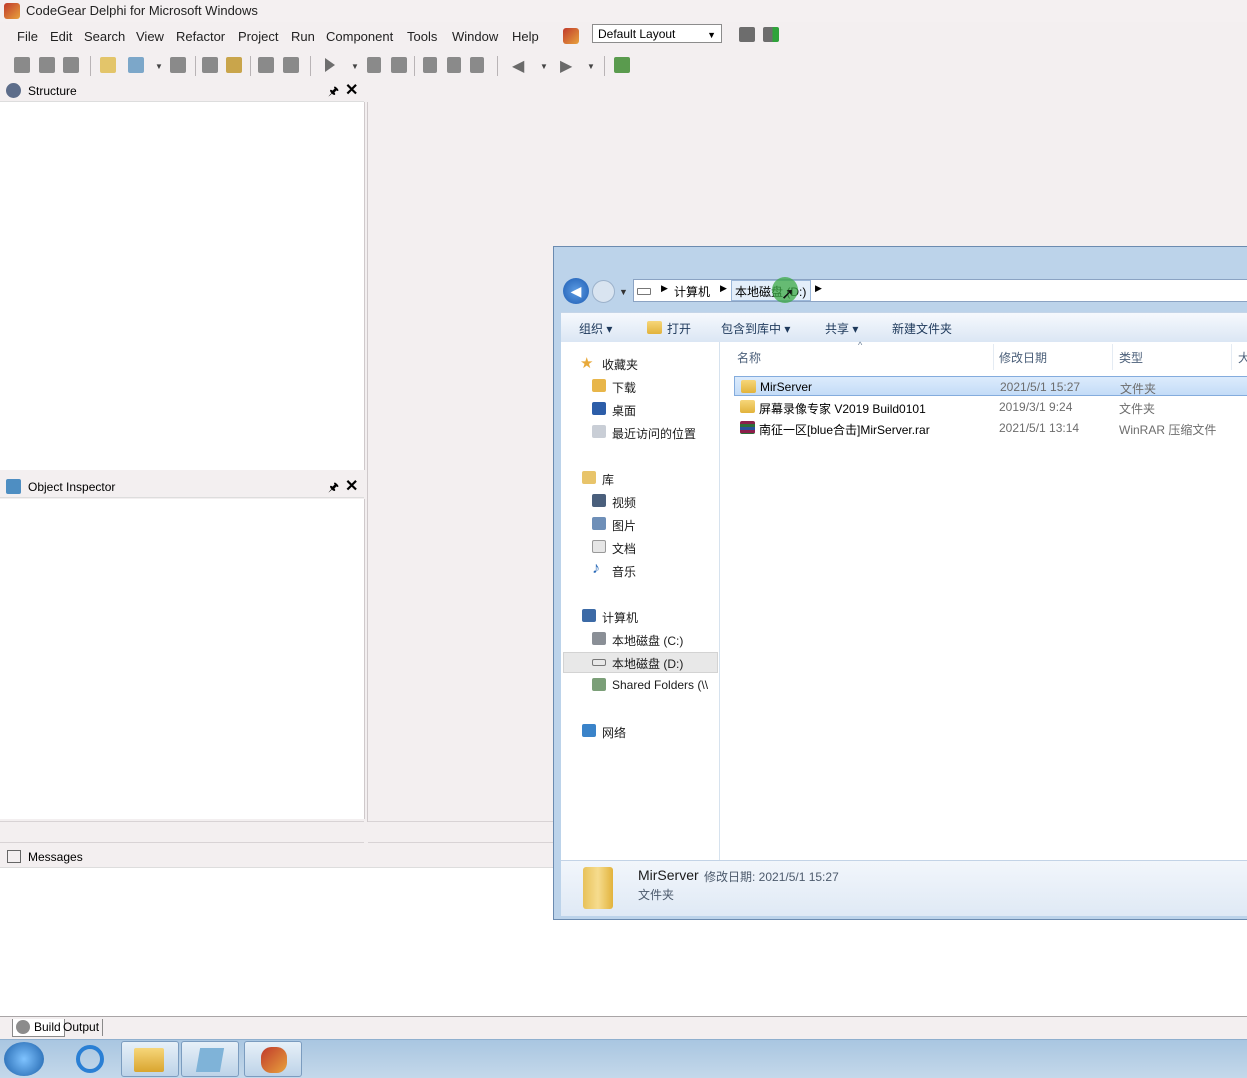 This screenshot has width=1247, height=1078. I want to click on set-debug-desktop-icon, so click(771, 34).